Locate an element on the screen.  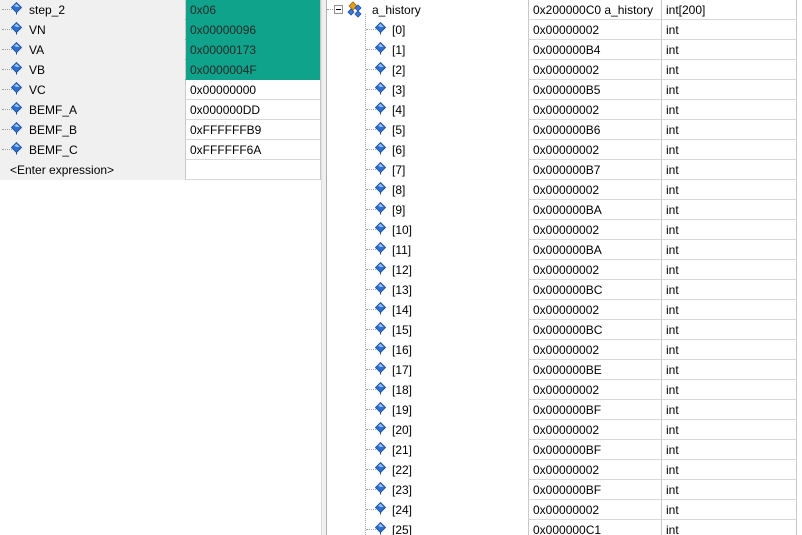
array-element-type: int is located at coordinates (672, 450).